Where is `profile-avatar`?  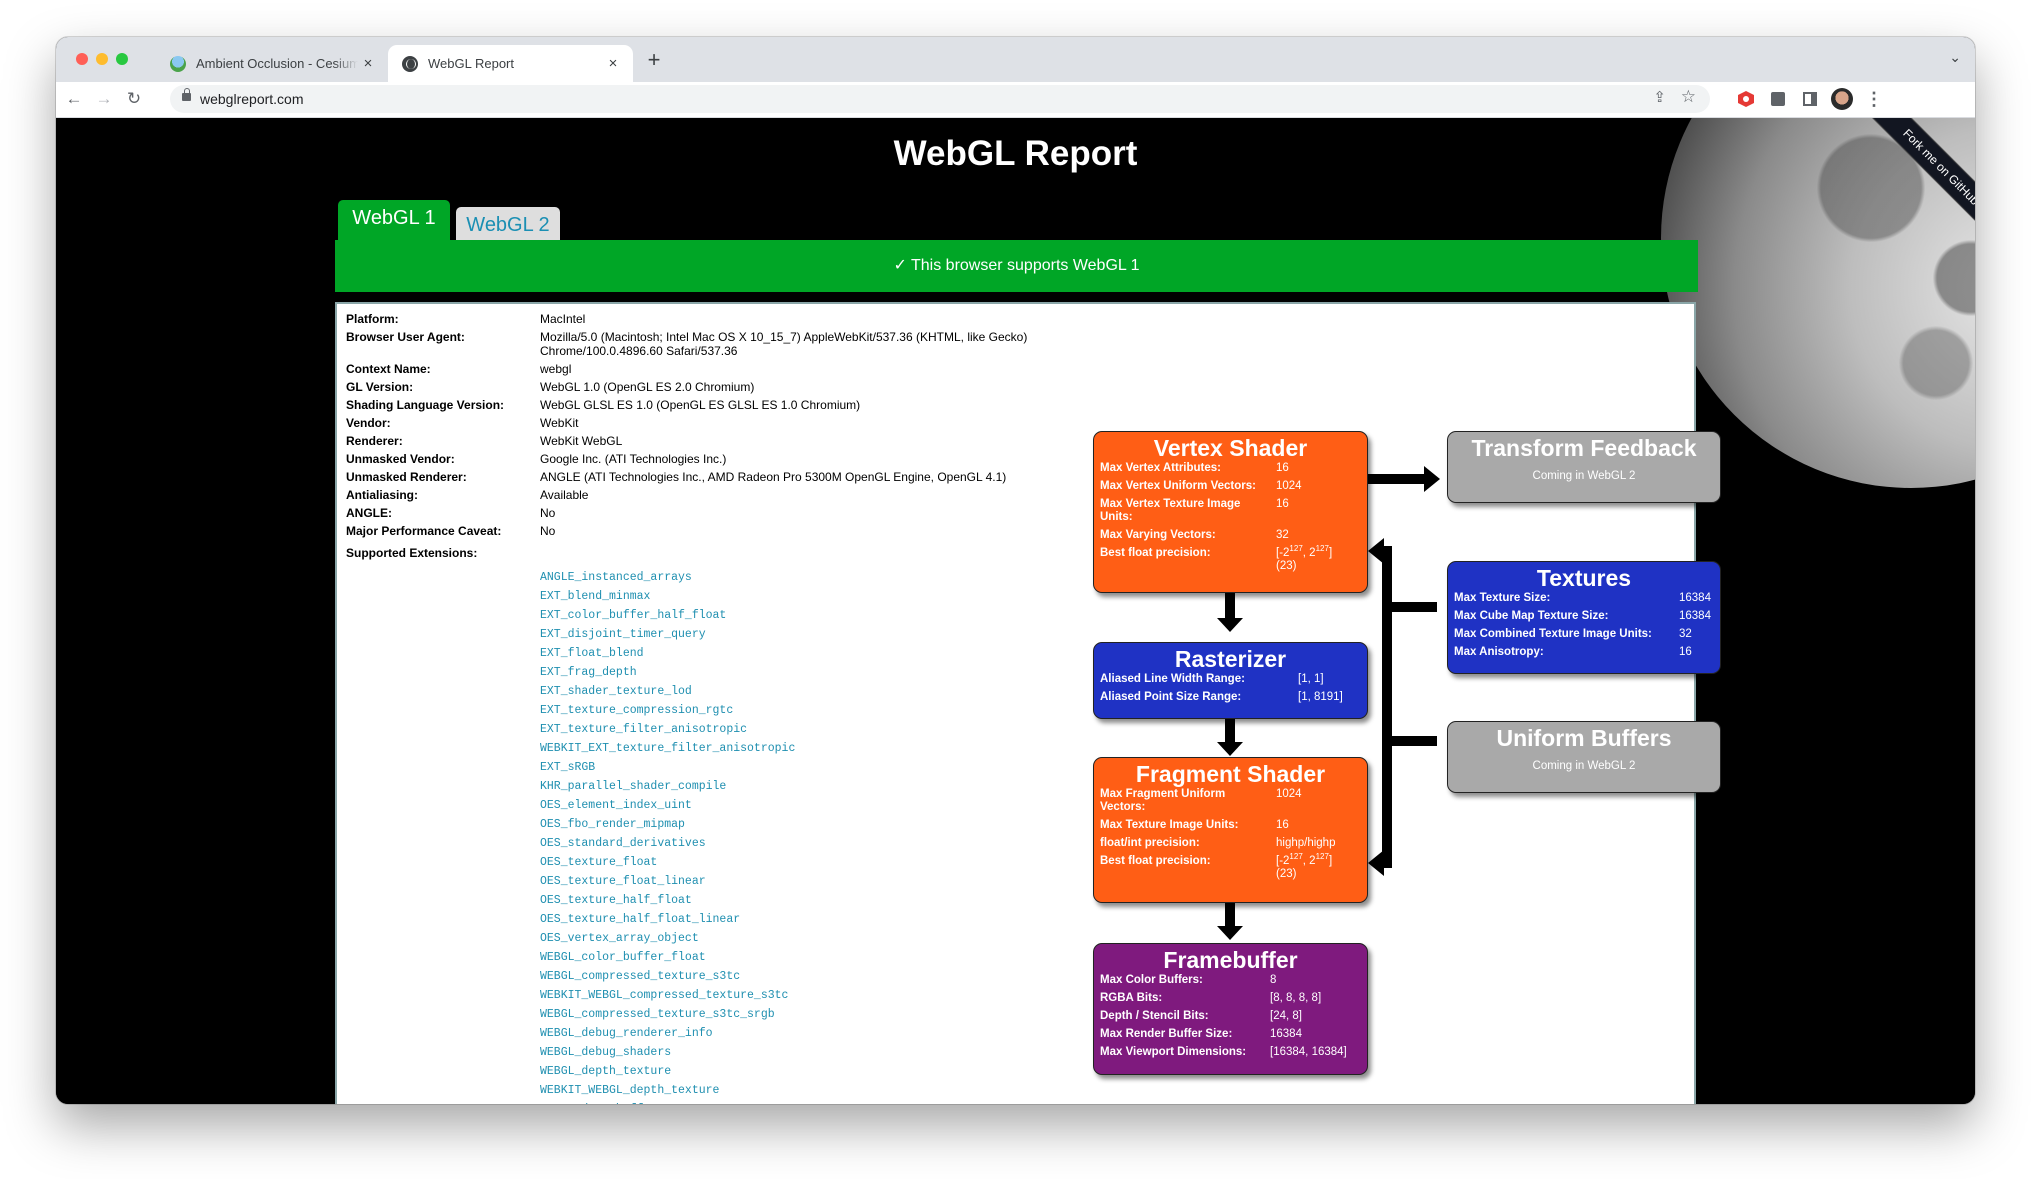 profile-avatar is located at coordinates (1842, 99).